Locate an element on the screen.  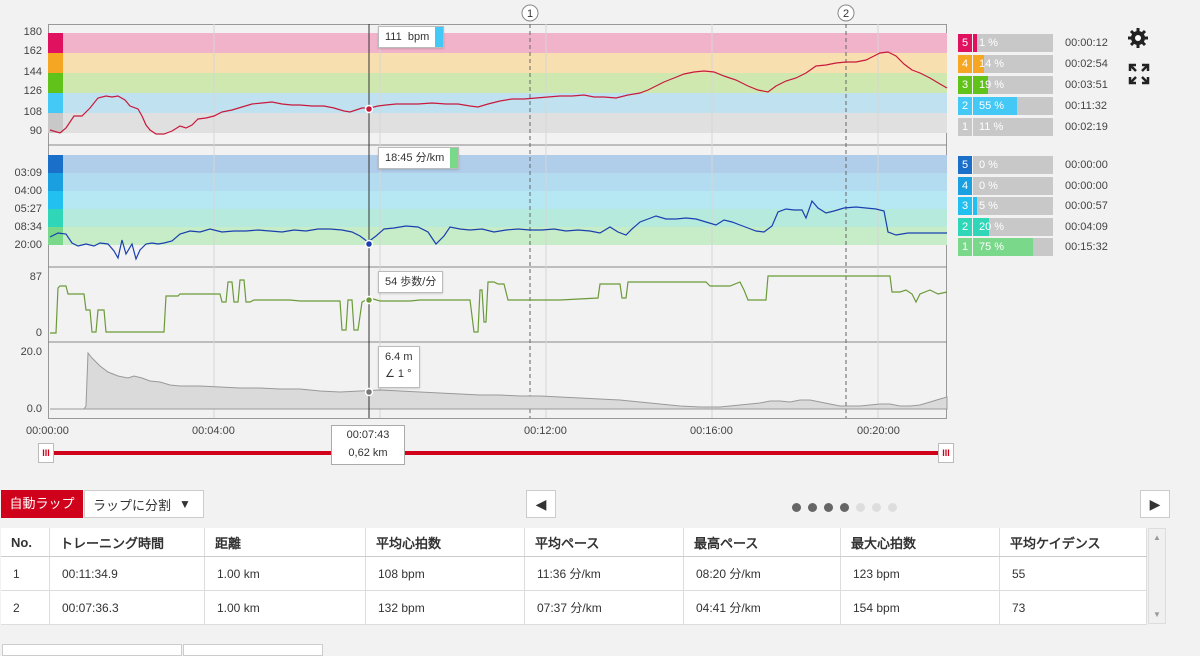
hr-zones-row: 3 19 % 00:03:51 is located at coordinates (1038, 85).